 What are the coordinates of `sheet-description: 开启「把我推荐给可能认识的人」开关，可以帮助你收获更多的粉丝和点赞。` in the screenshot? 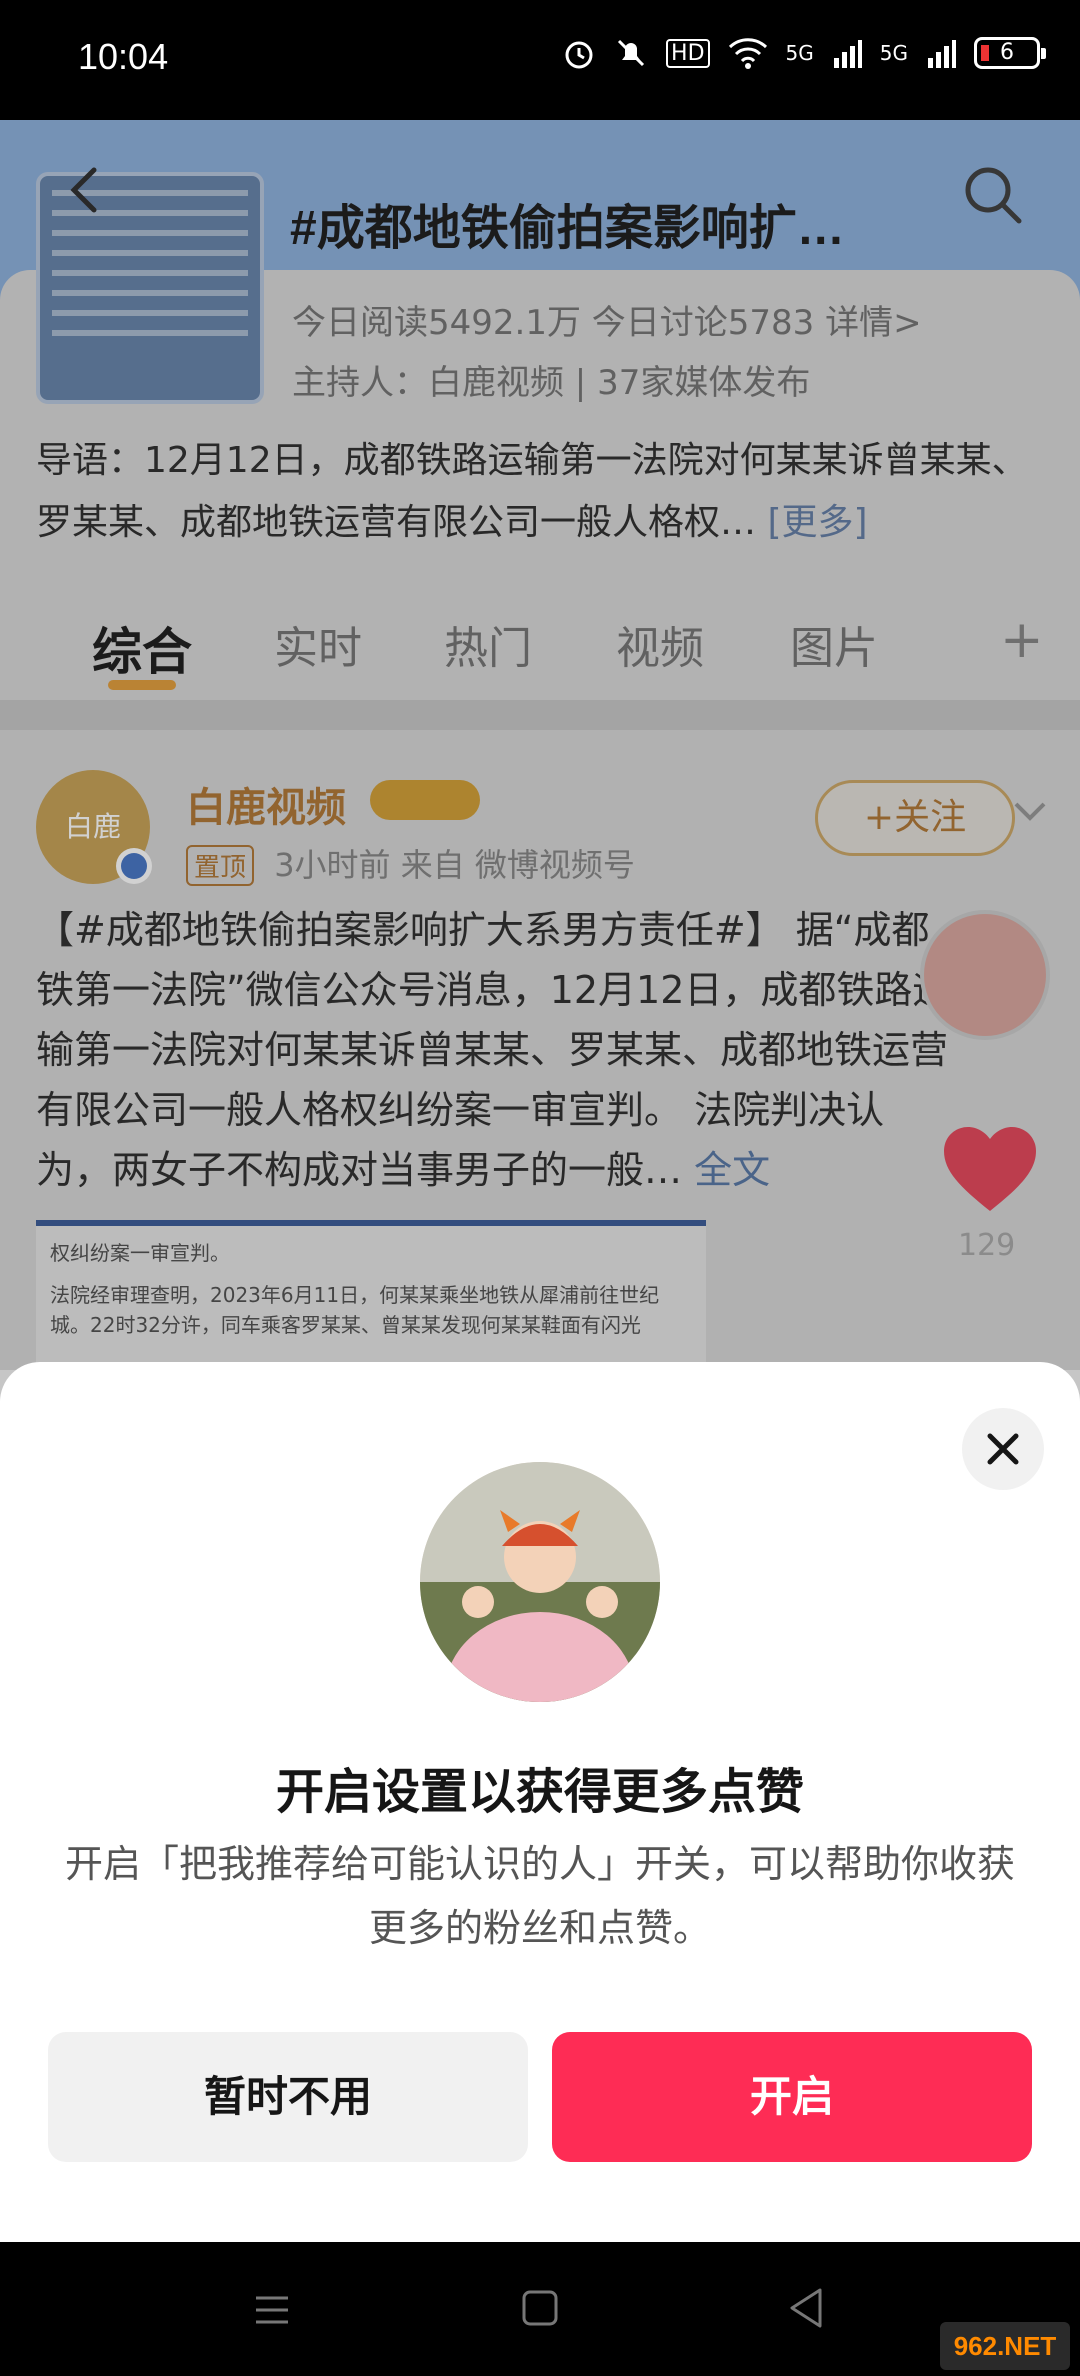 It's located at (539, 1896).